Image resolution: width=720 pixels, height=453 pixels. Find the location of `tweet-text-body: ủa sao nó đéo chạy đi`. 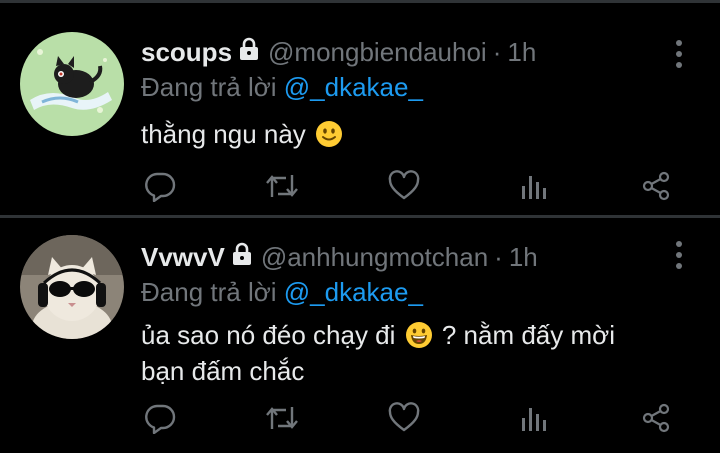

tweet-text-body: ủa sao nó đéo chạy đi is located at coordinates (272, 335).